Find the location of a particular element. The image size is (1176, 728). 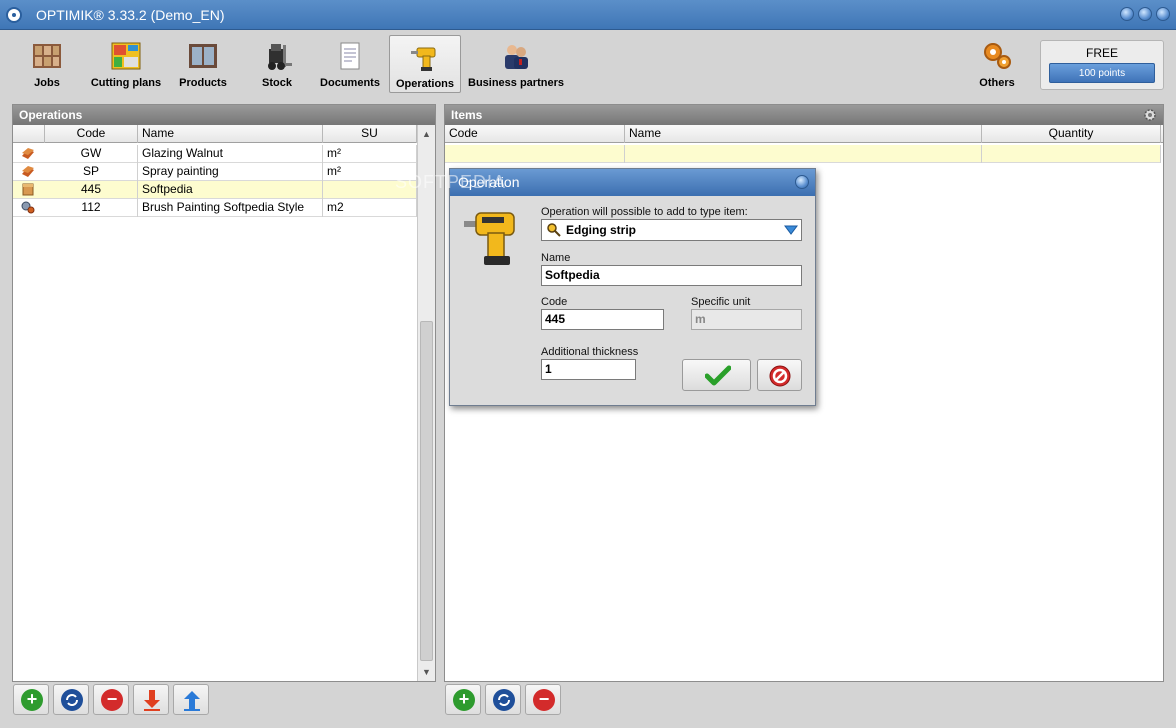

name-label: Name is located at coordinates (556, 258).